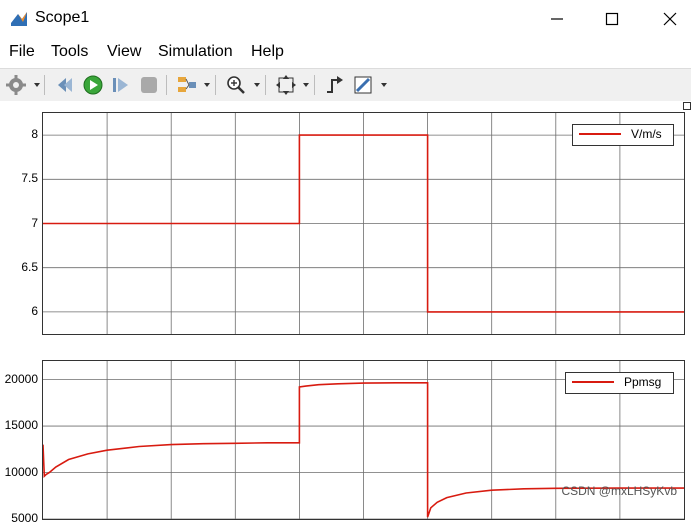  What do you see at coordinates (619, 491) in the screenshot?
I see `watermark-text: CSDN @mxLHSyKvb` at bounding box center [619, 491].